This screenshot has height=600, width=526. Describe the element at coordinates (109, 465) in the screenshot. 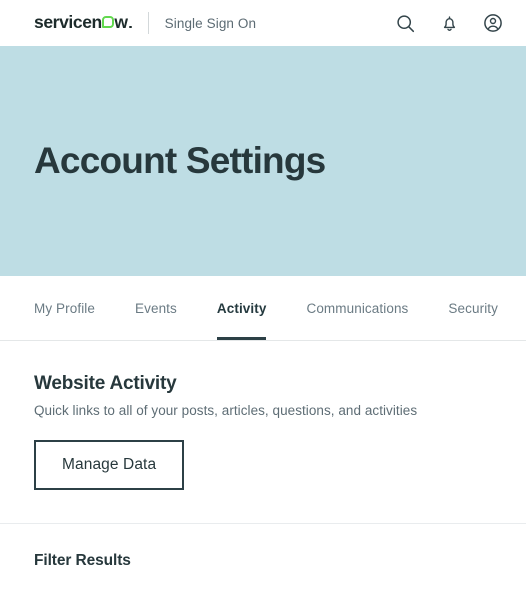

I see `manage-data-button: Manage Data` at that location.